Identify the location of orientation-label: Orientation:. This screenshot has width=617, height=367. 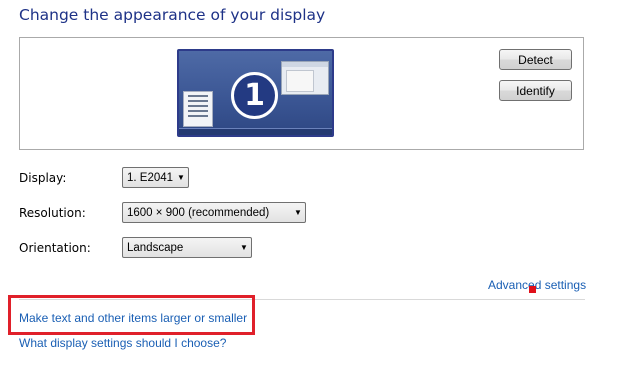
(55, 248).